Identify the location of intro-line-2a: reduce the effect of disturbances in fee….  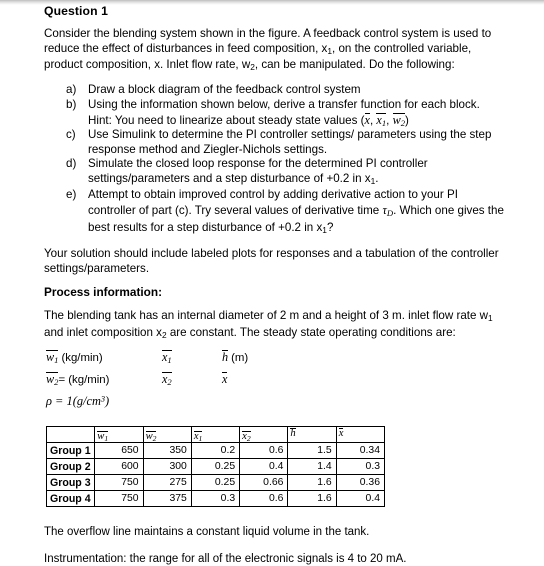
(186, 48).